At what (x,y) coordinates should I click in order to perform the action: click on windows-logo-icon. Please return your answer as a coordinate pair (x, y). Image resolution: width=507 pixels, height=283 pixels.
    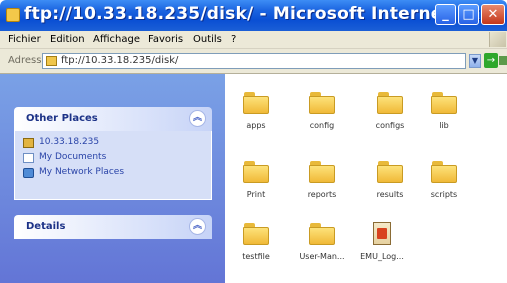
    Looking at the image, I should click on (497, 39).